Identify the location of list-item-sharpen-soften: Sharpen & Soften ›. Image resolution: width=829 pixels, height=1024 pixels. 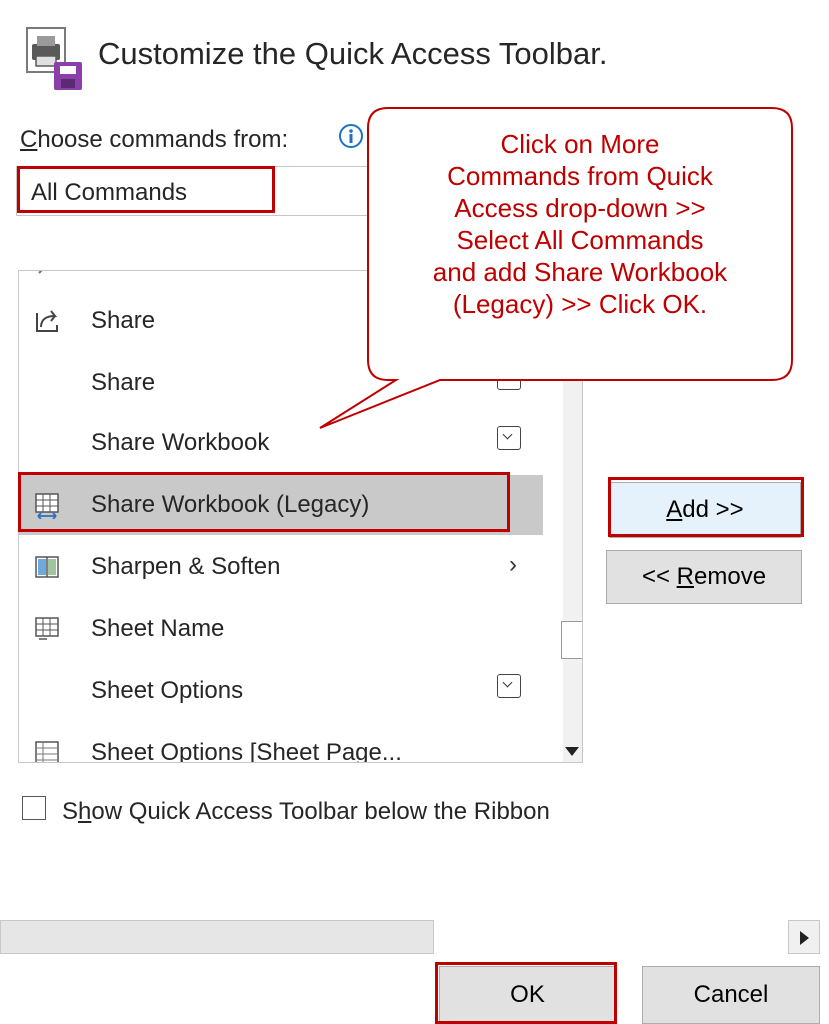
(281, 567).